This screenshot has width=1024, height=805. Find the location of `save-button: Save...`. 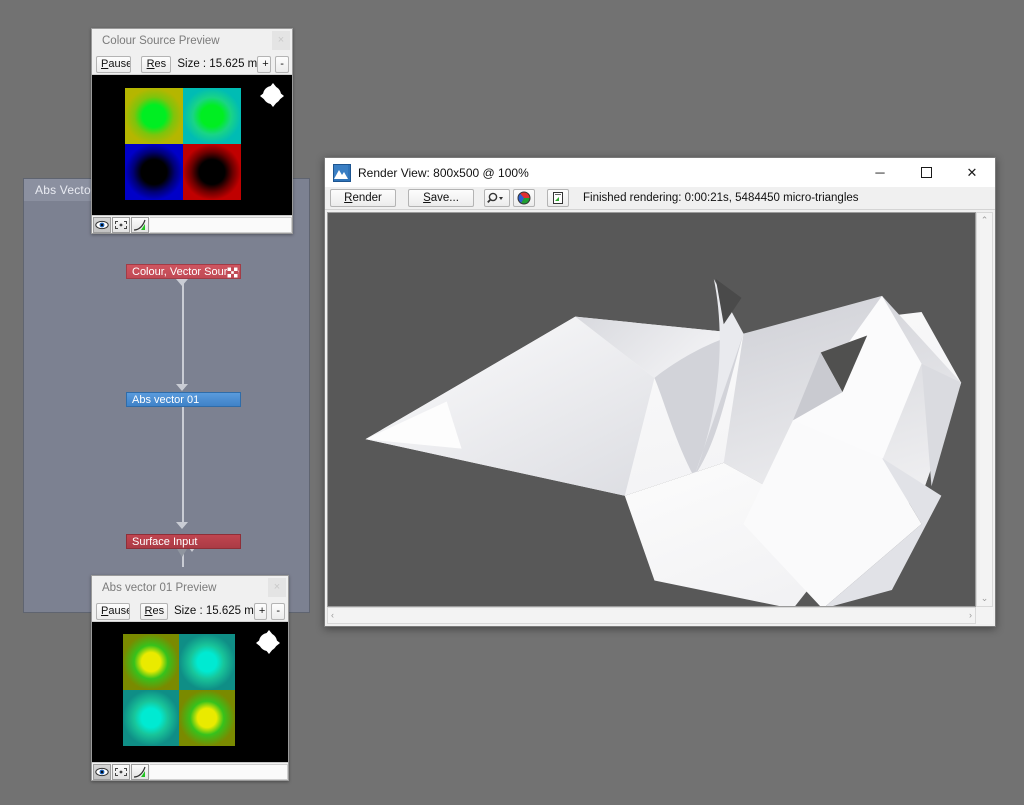

save-button: Save... is located at coordinates (441, 198).